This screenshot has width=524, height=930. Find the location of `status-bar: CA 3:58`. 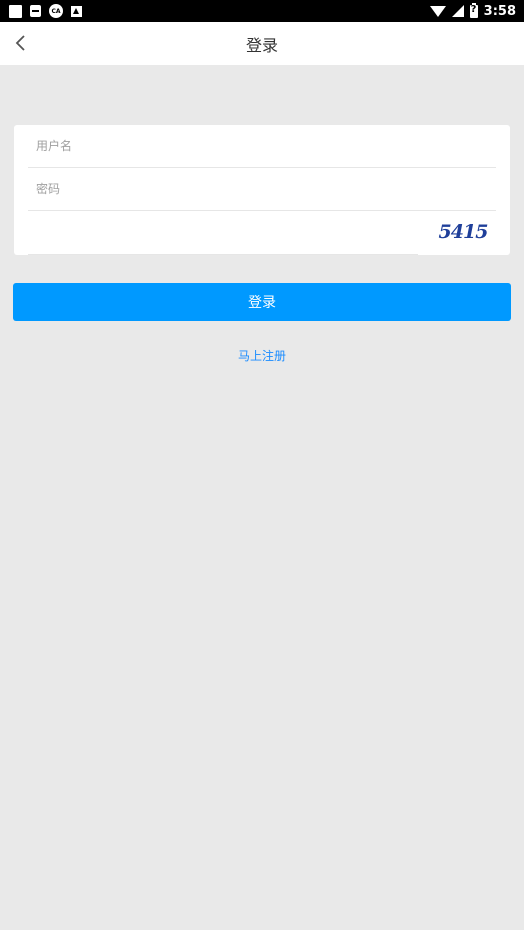

status-bar: CA 3:58 is located at coordinates (262, 11).